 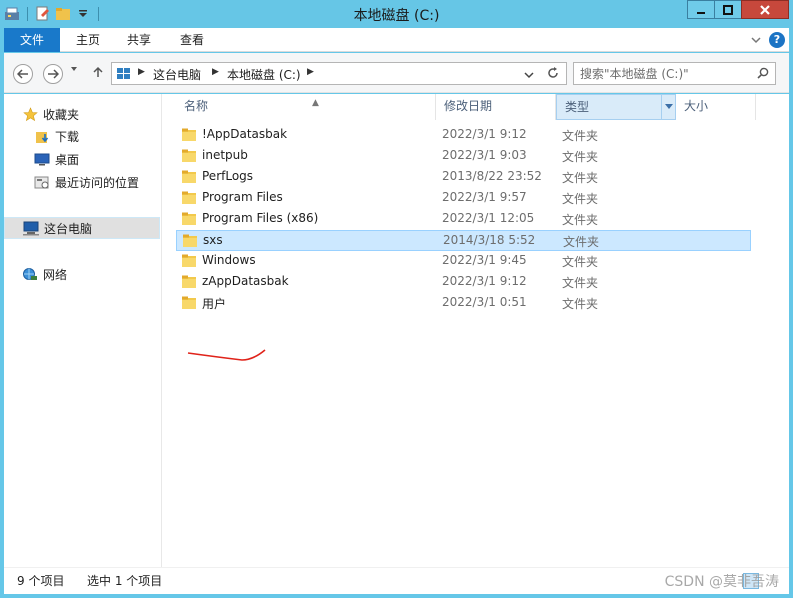 What do you see at coordinates (616, 107) in the screenshot?
I see `column-header-type: 类型` at bounding box center [616, 107].